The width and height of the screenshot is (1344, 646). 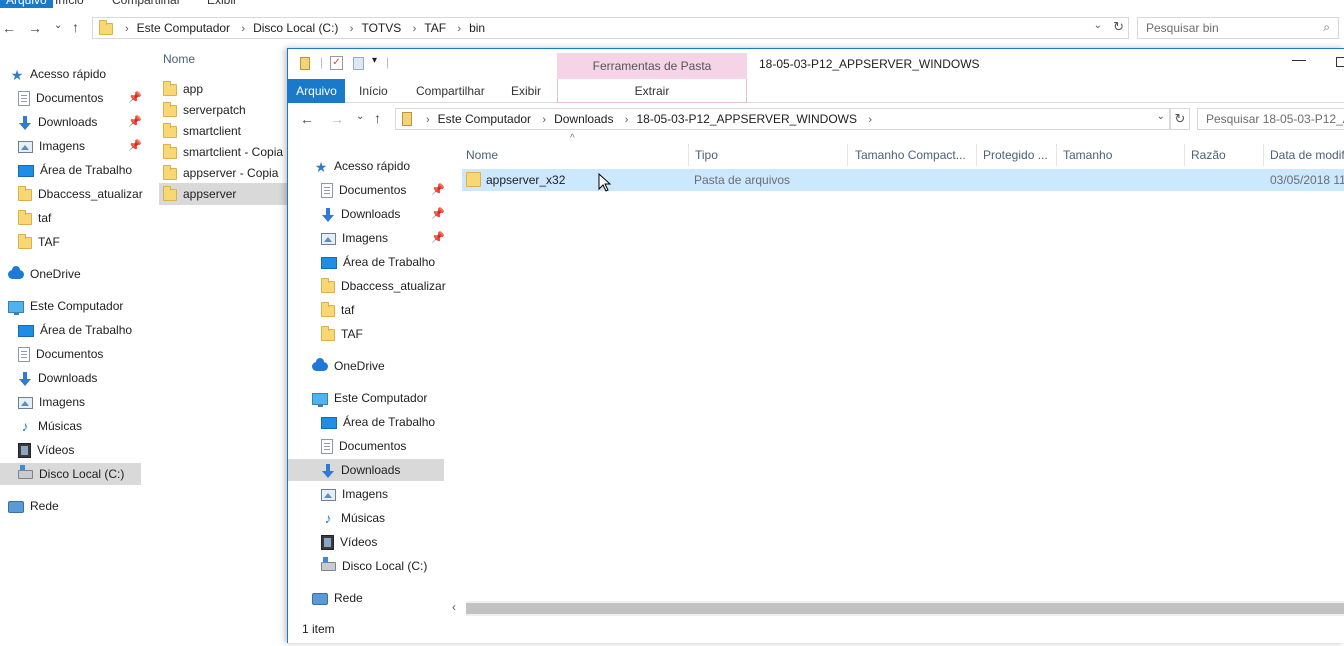 I want to click on search-input: Pesquisar 18-05-03-P12_AP, so click(x=1270, y=119).